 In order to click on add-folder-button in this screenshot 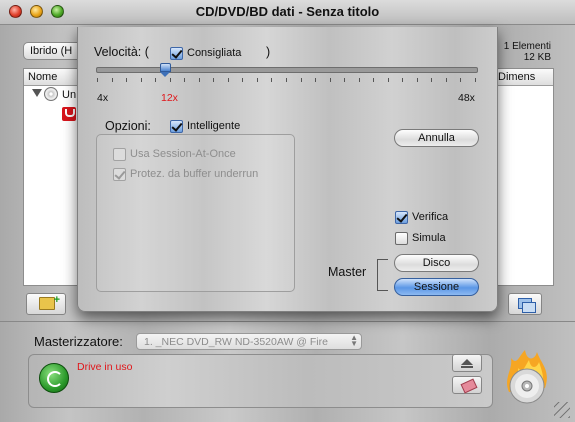, I will do `click(46, 304)`.